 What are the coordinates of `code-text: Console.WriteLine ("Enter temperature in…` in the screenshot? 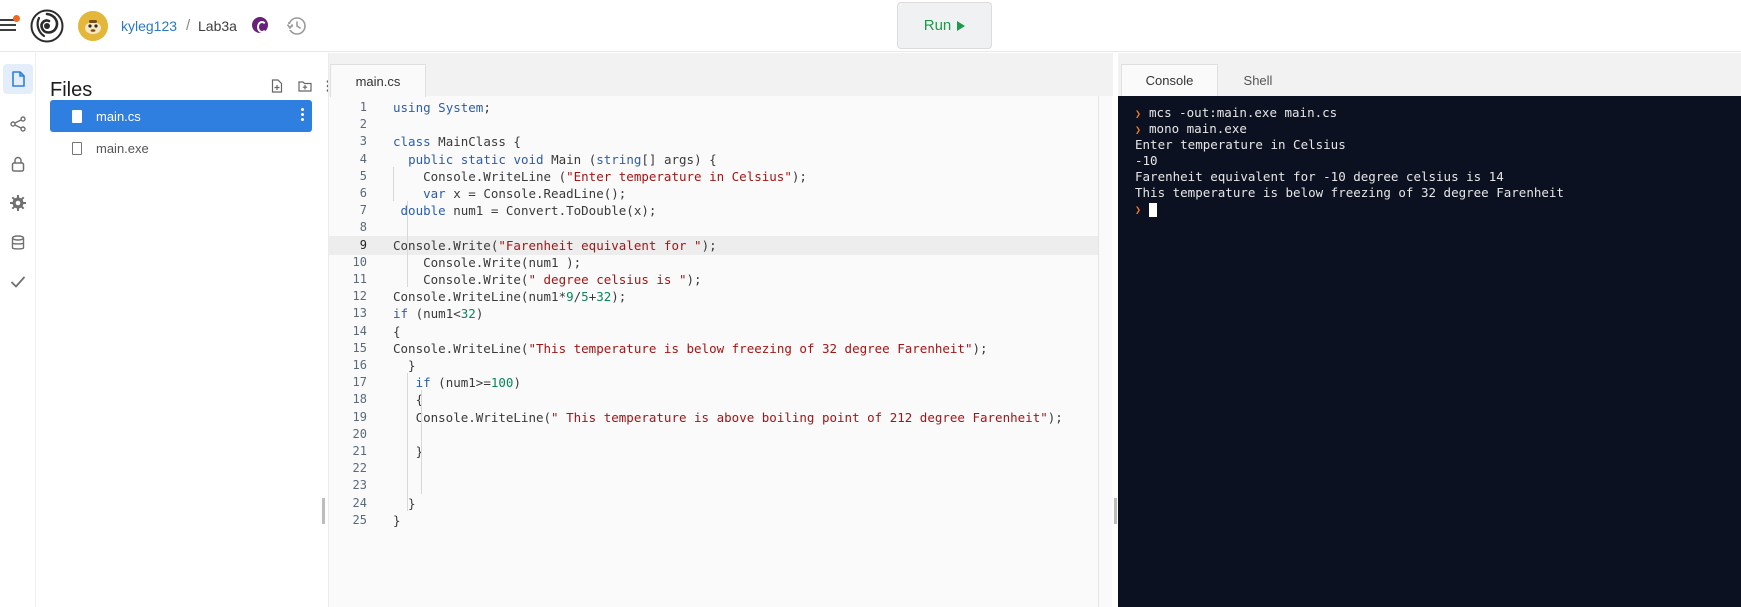 It's located at (600, 176).